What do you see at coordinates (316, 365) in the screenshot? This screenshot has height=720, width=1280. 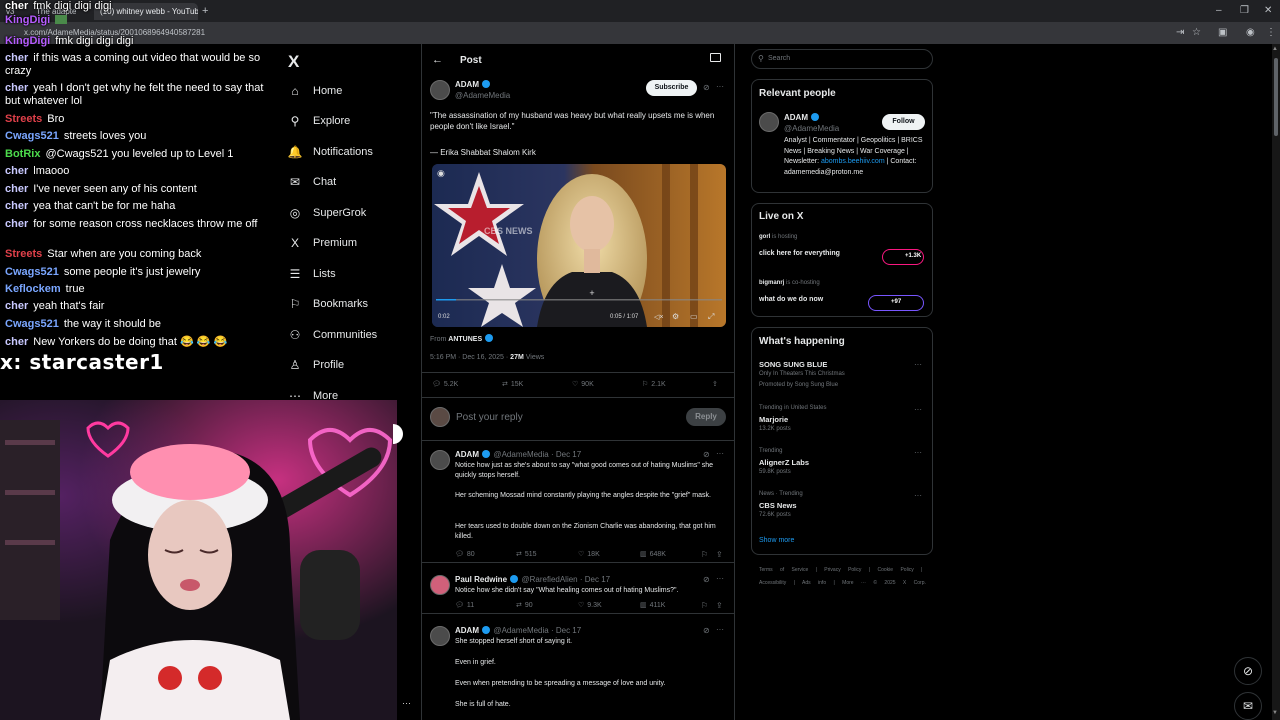 I see `nav-item-profile: ♙ Profile` at bounding box center [316, 365].